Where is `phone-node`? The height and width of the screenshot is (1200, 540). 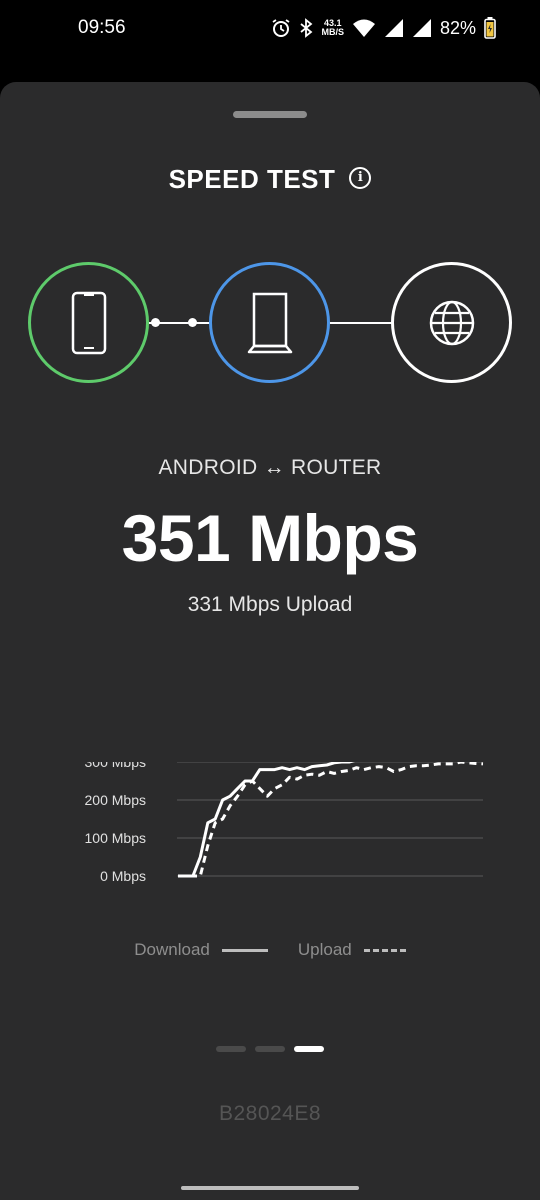 phone-node is located at coordinates (88, 322).